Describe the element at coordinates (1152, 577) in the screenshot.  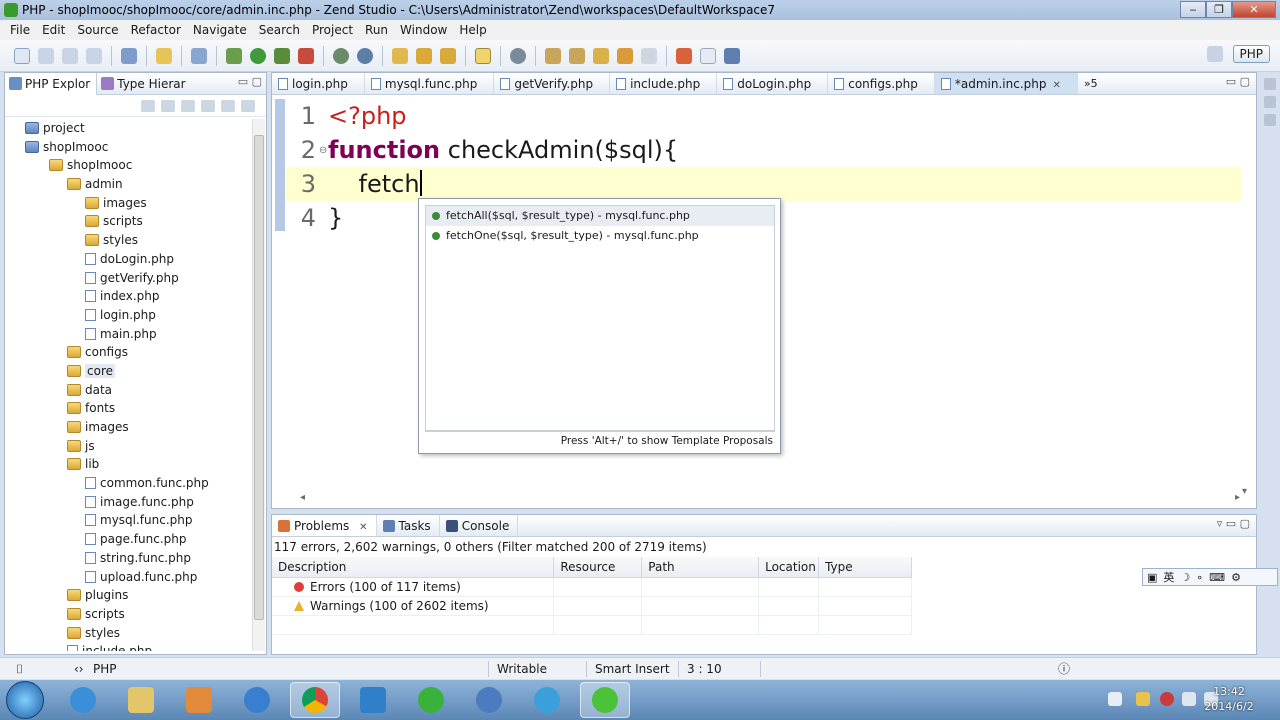
I see `ime-logo-icon: ▣` at that location.